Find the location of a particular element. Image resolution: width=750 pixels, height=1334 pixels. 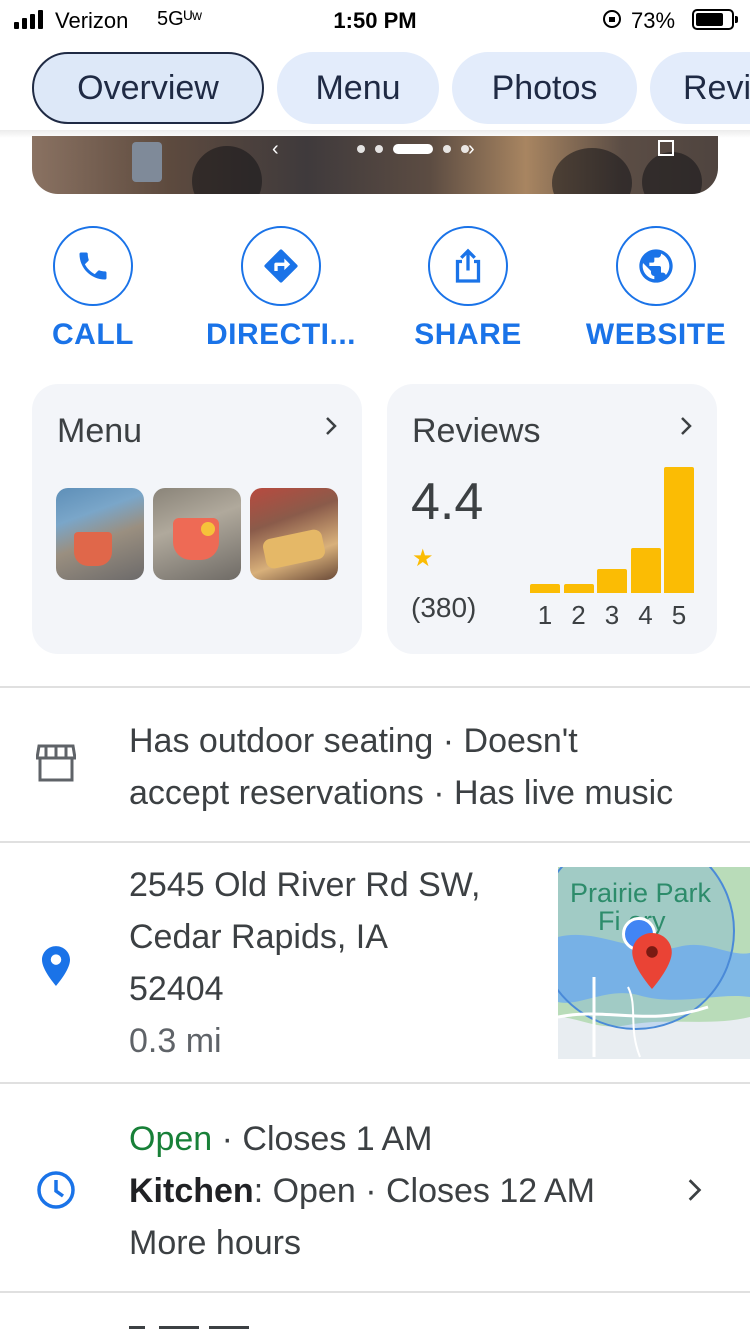

price-peek is located at coordinates (189, 1328).